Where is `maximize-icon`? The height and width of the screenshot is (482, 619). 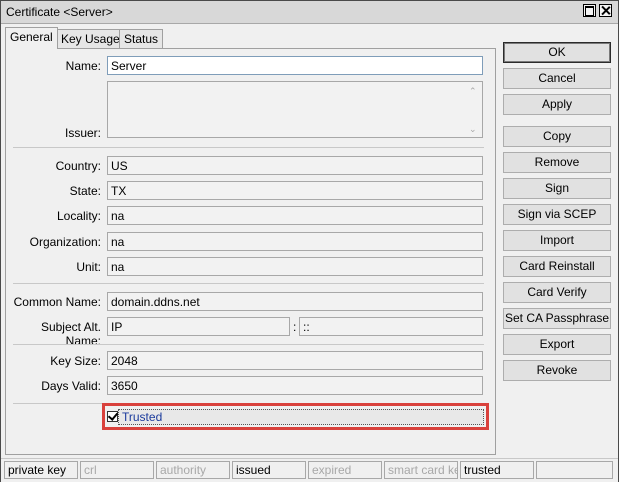 maximize-icon is located at coordinates (589, 10).